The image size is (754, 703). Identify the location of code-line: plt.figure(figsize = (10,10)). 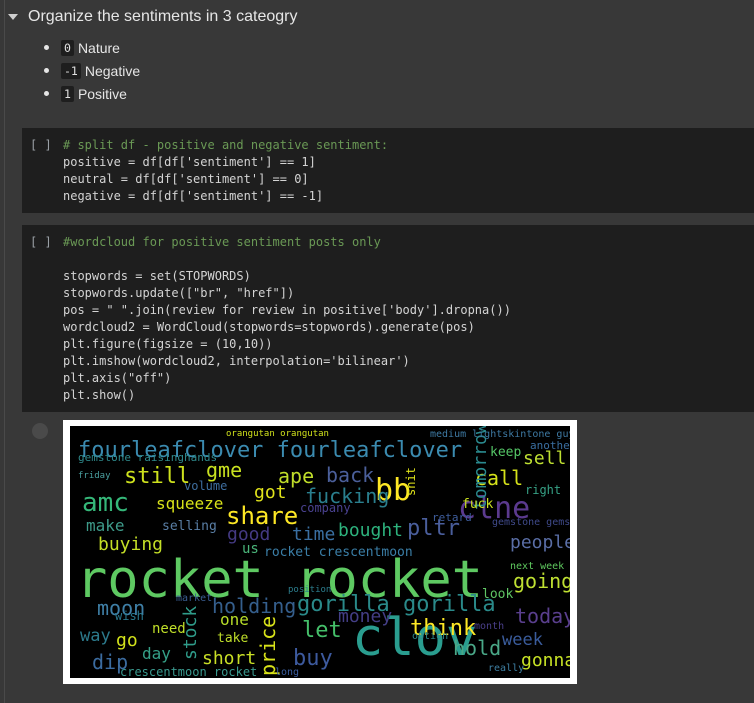
(168, 344).